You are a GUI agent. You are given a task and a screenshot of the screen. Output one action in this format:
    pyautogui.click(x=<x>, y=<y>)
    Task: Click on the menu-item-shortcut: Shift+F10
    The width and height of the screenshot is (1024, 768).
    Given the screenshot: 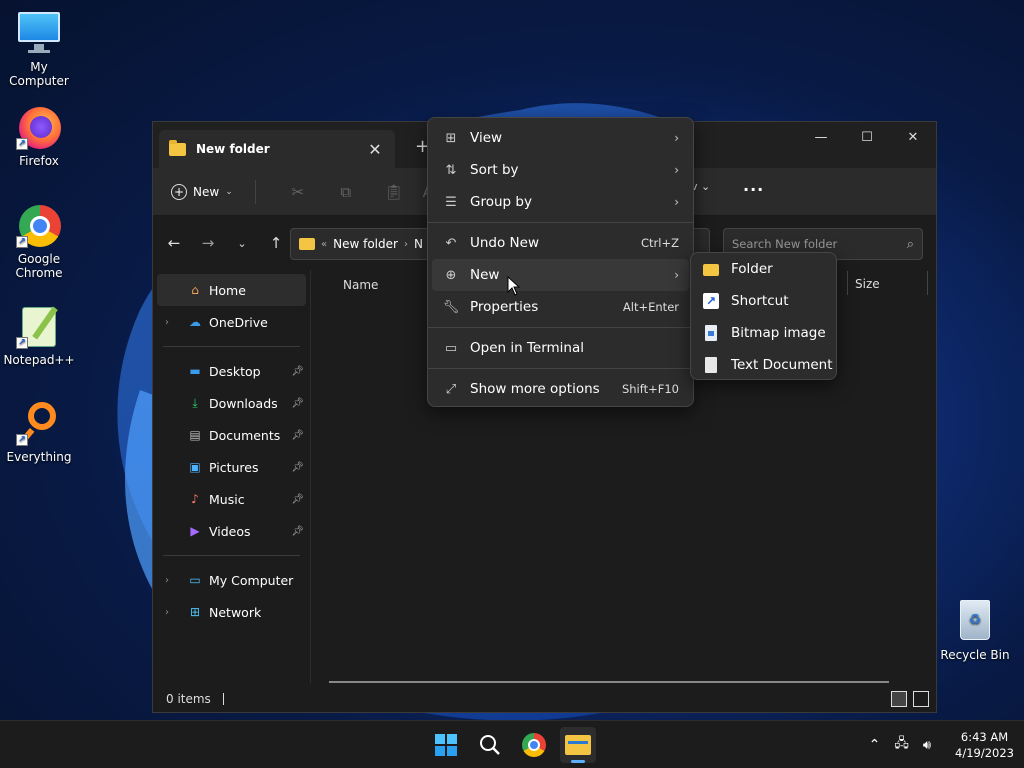 What is the action you would take?
    pyautogui.click(x=650, y=389)
    